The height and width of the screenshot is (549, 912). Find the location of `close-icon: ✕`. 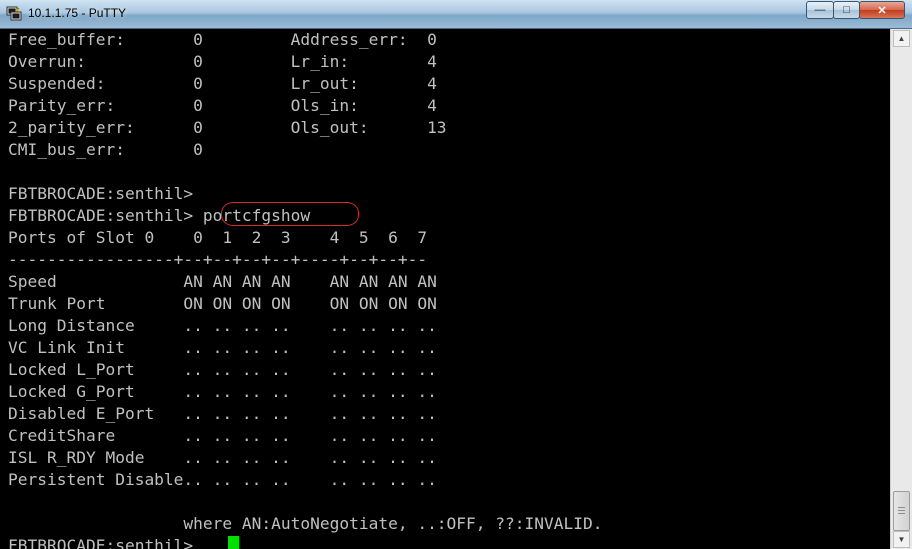

close-icon: ✕ is located at coordinates (882, 10).